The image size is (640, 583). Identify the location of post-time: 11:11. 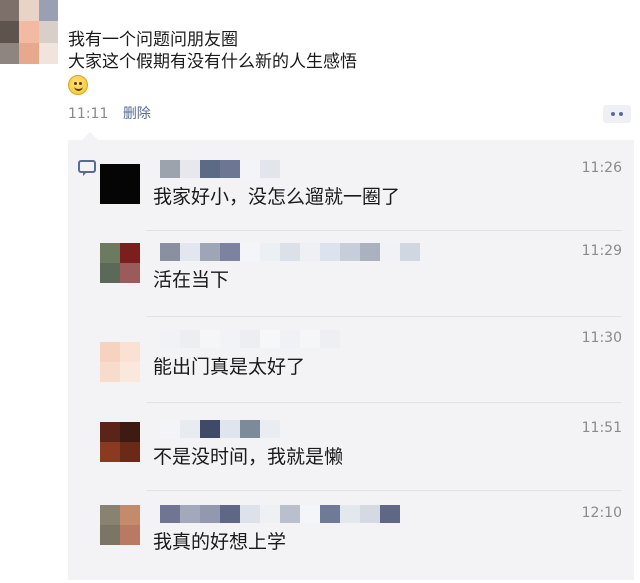
(88, 114).